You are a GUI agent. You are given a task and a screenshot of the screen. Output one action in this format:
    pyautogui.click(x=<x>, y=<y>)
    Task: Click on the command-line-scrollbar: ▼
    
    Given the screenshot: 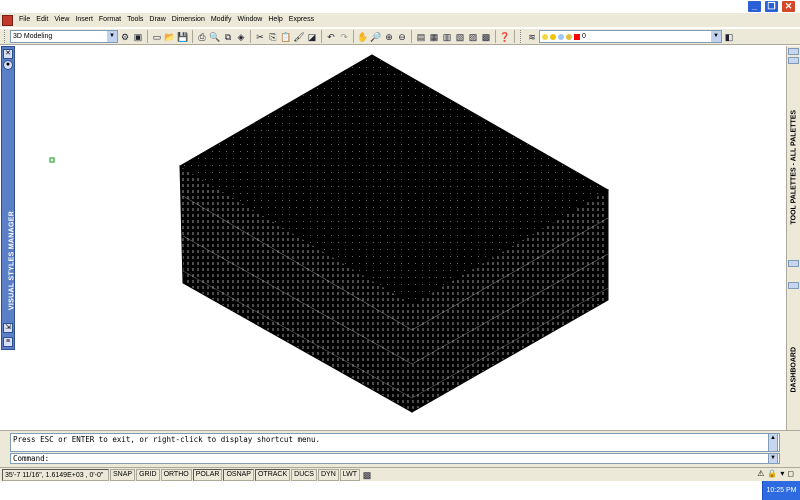 What is the action you would take?
    pyautogui.click(x=773, y=458)
    